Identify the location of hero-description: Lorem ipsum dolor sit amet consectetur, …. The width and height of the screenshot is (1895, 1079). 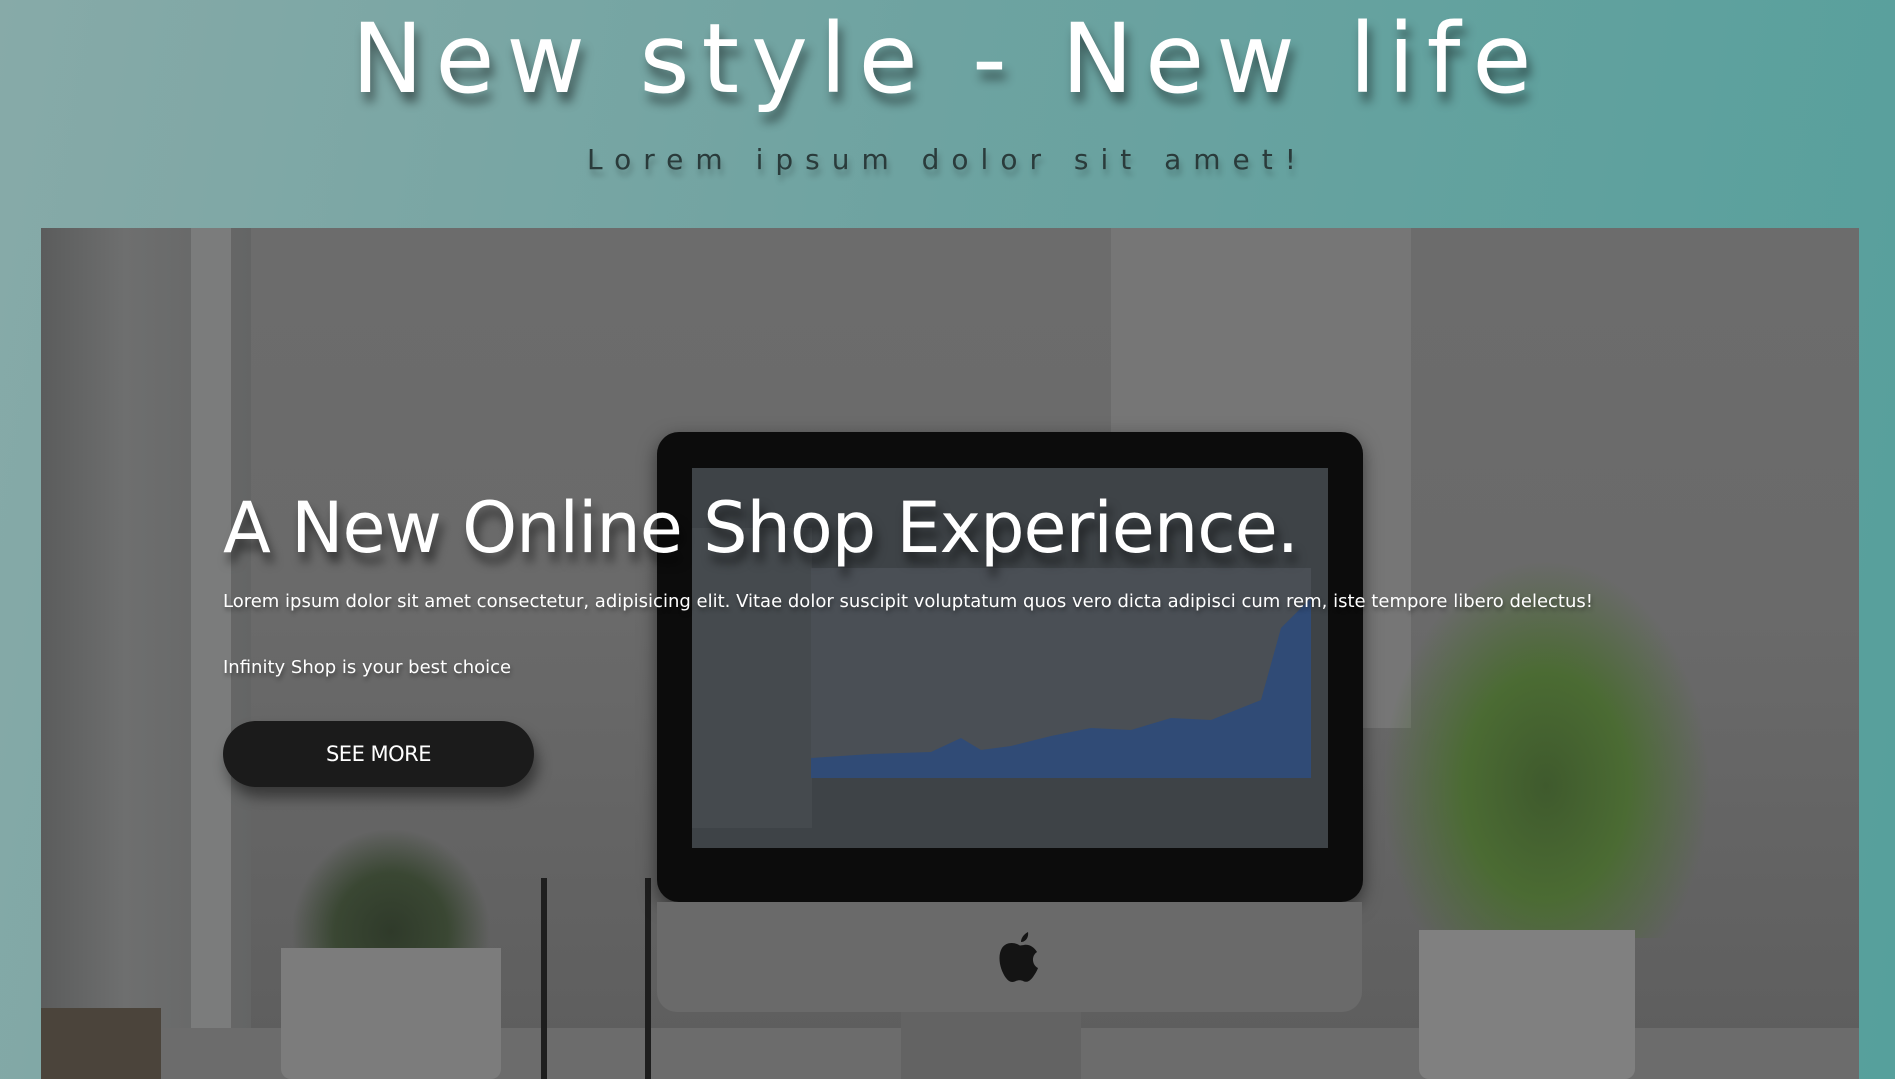
(908, 601).